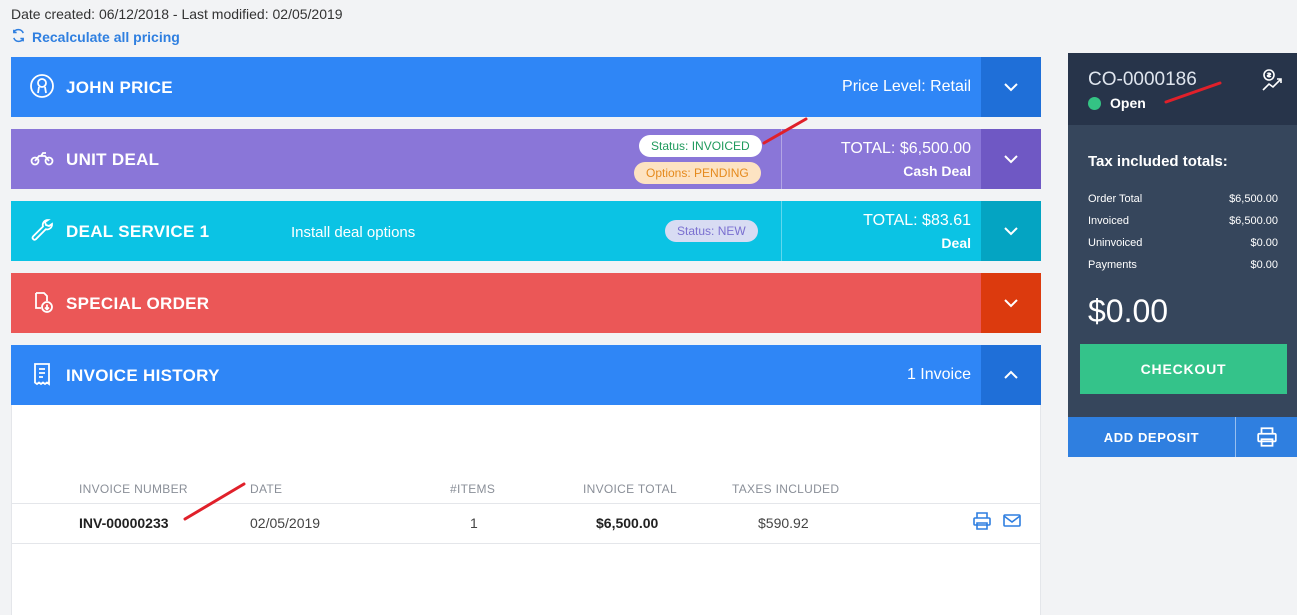  What do you see at coordinates (119, 87) in the screenshot?
I see `customer-name: JOHN PRICE` at bounding box center [119, 87].